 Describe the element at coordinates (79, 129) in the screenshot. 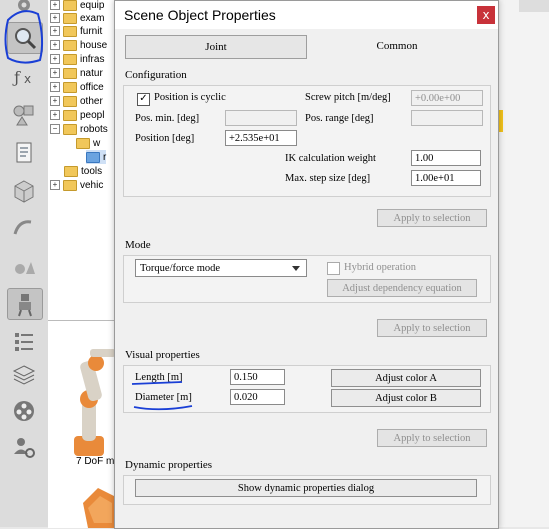

I see `tree-item: − robots` at that location.